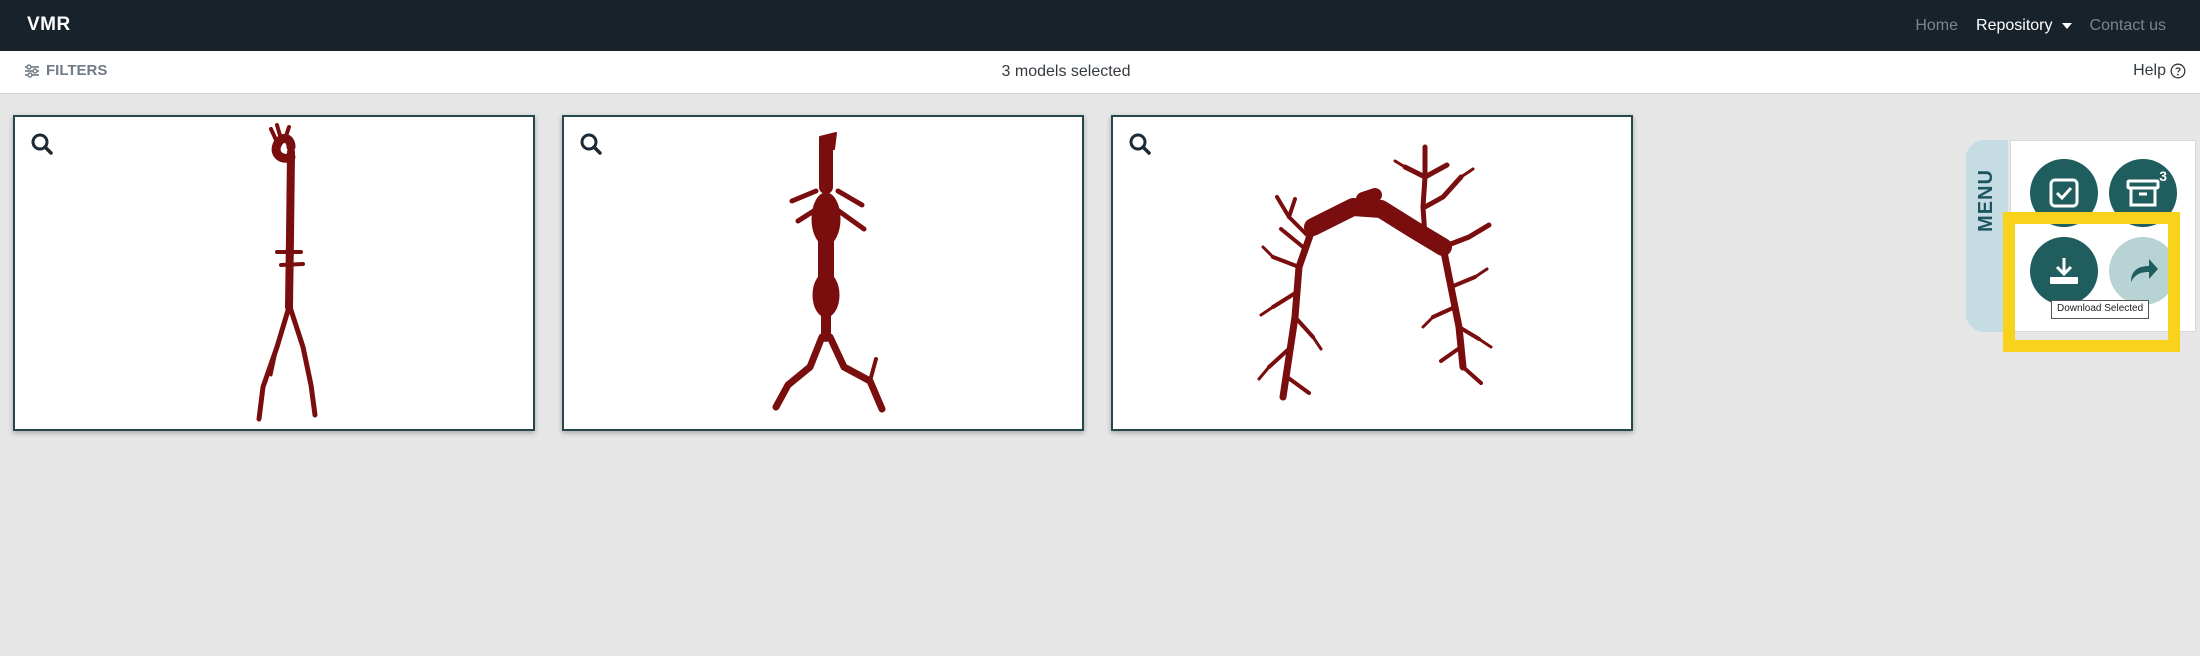 This screenshot has height=656, width=2200. What do you see at coordinates (2100, 309) in the screenshot?
I see `download-tooltip: Download Selected` at bounding box center [2100, 309].